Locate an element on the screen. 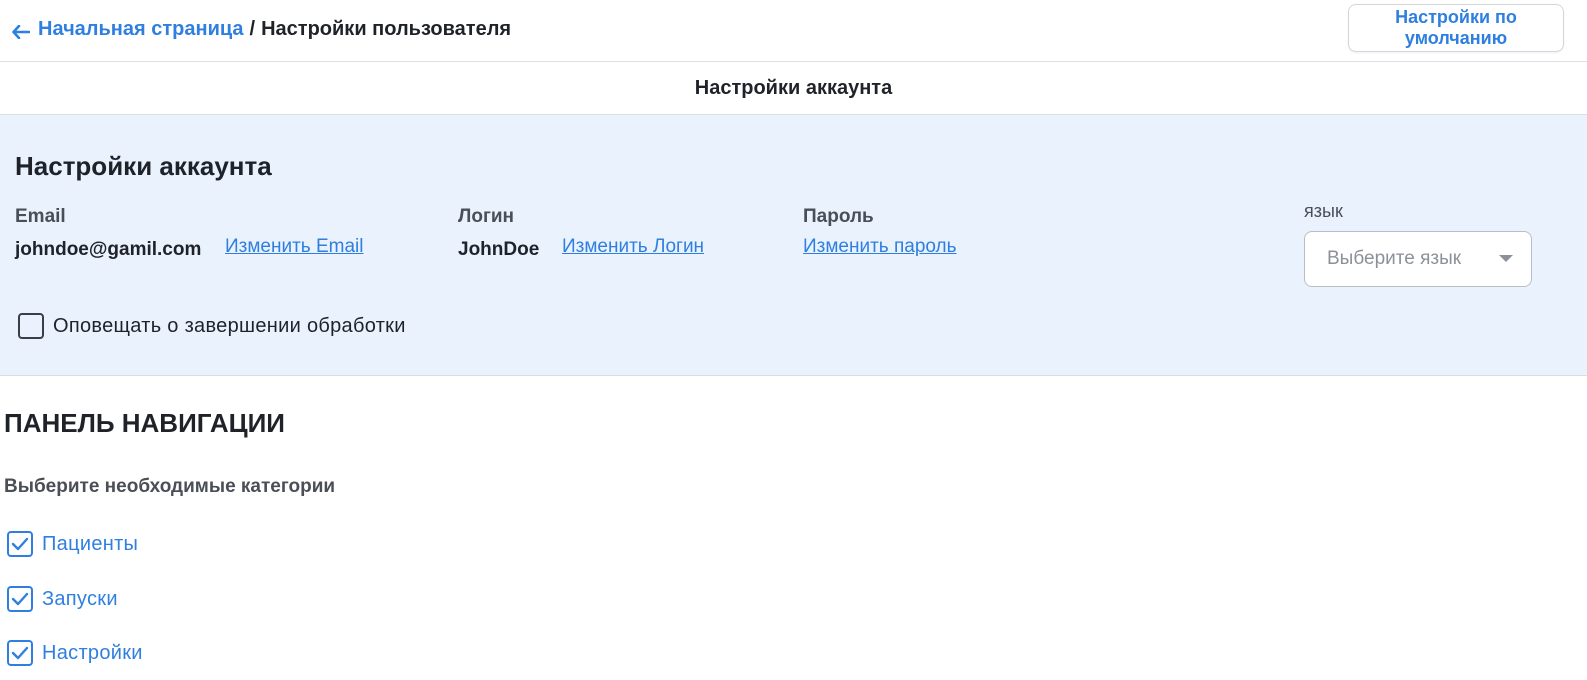 The width and height of the screenshot is (1587, 680). language-select-placeholder: Выберите язык is located at coordinates (1394, 258).